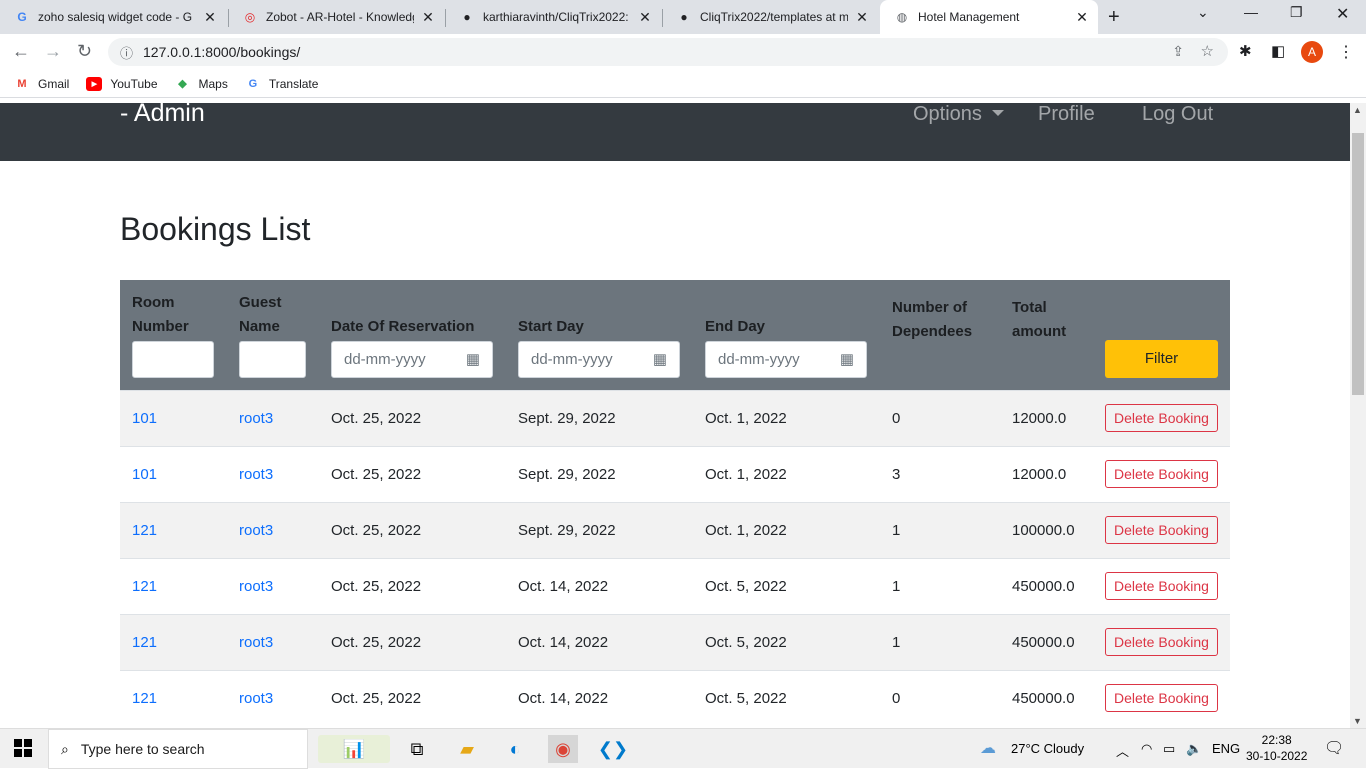 This screenshot has height=769, width=1366. What do you see at coordinates (1194, 749) in the screenshot?
I see `volume-icon: 🔈` at bounding box center [1194, 749].